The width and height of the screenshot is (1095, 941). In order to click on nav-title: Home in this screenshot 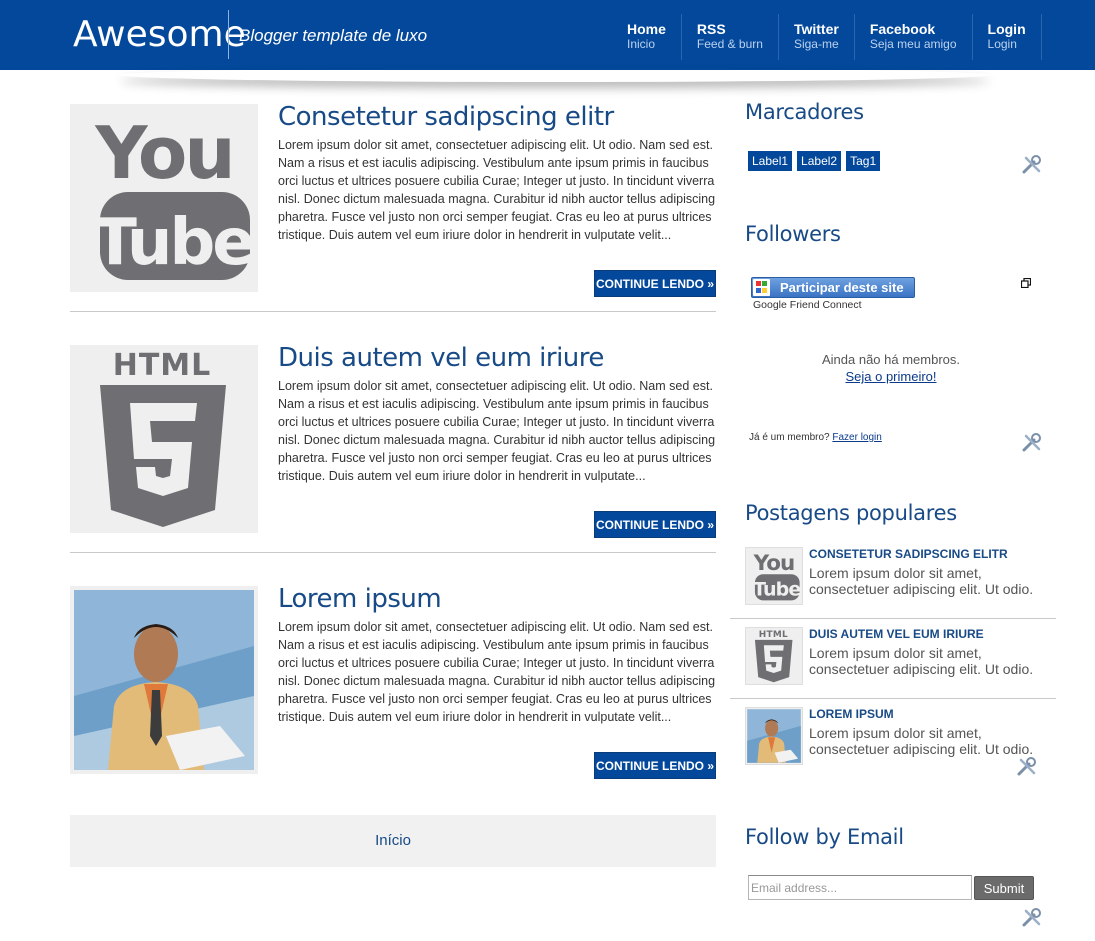, I will do `click(646, 29)`.